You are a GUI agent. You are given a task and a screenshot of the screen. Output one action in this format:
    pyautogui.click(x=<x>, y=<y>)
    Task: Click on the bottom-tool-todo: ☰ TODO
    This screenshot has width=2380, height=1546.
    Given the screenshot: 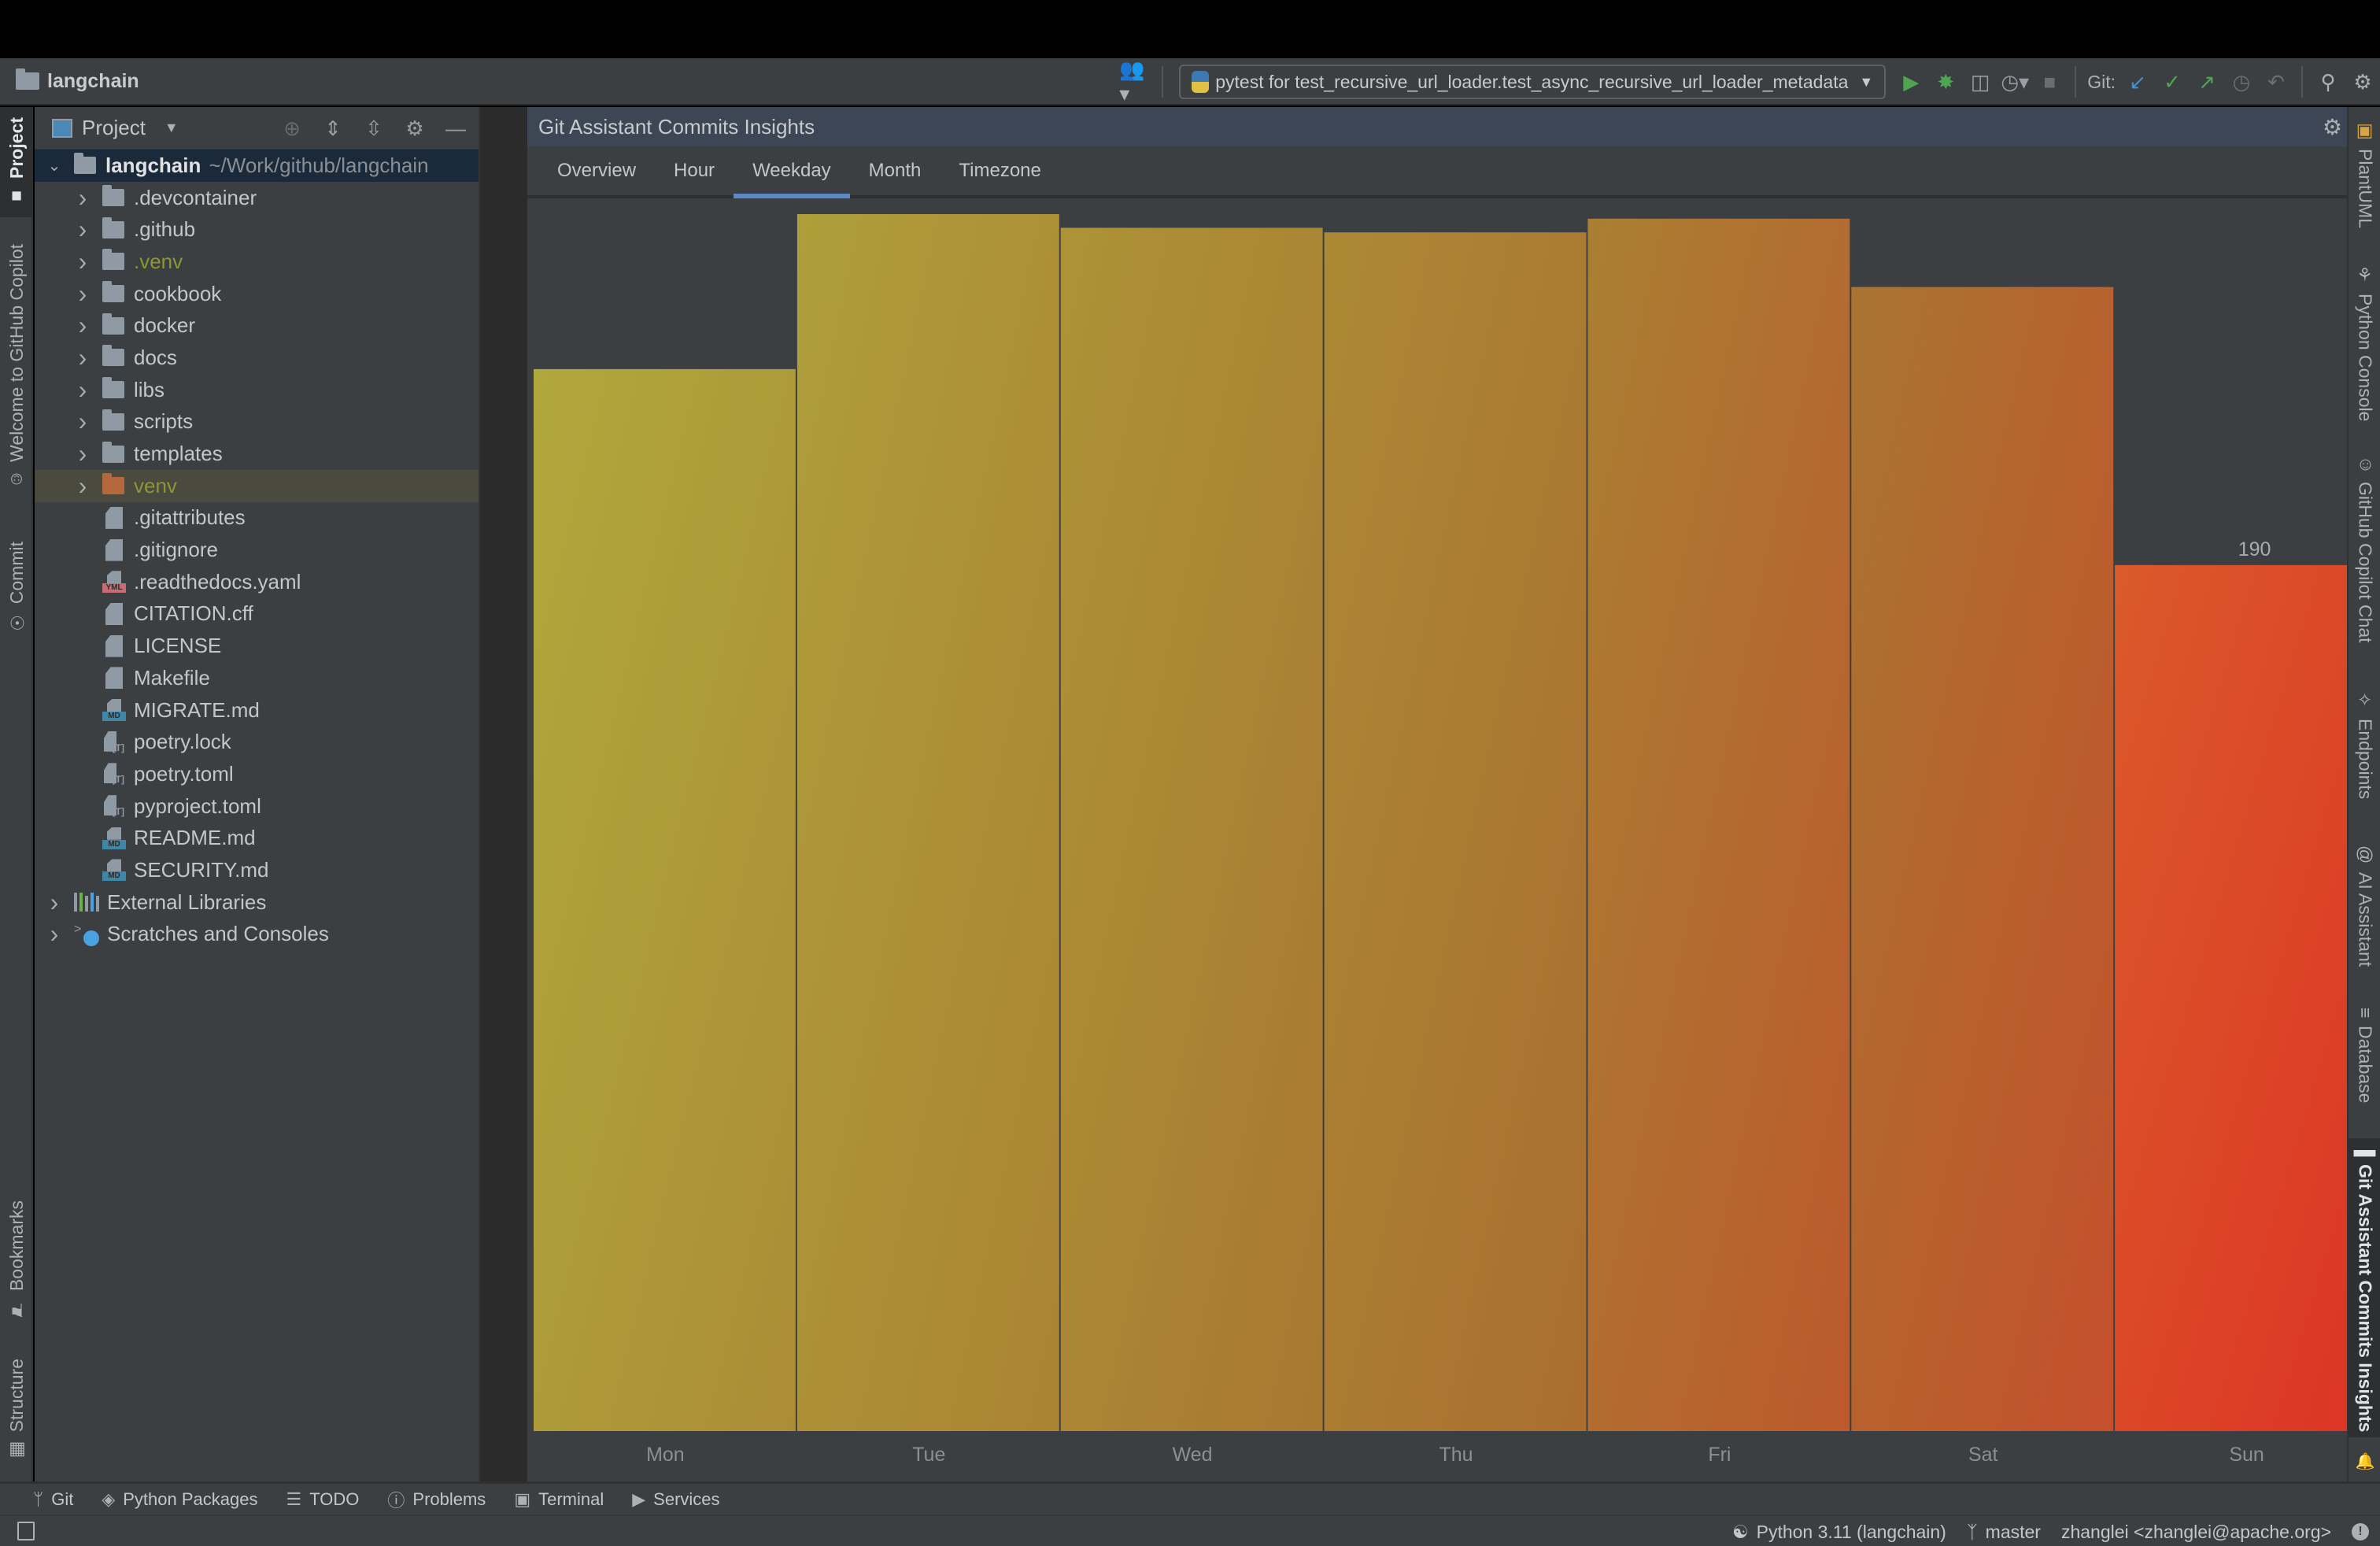 What is the action you would take?
    pyautogui.click(x=322, y=1500)
    